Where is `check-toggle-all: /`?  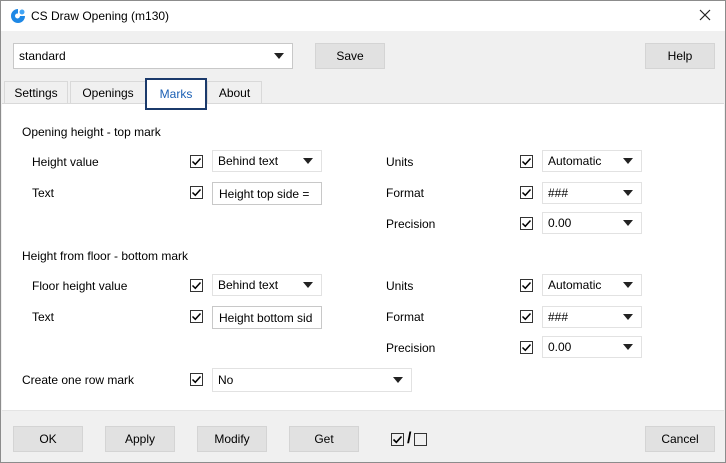 check-toggle-all: / is located at coordinates (416, 439).